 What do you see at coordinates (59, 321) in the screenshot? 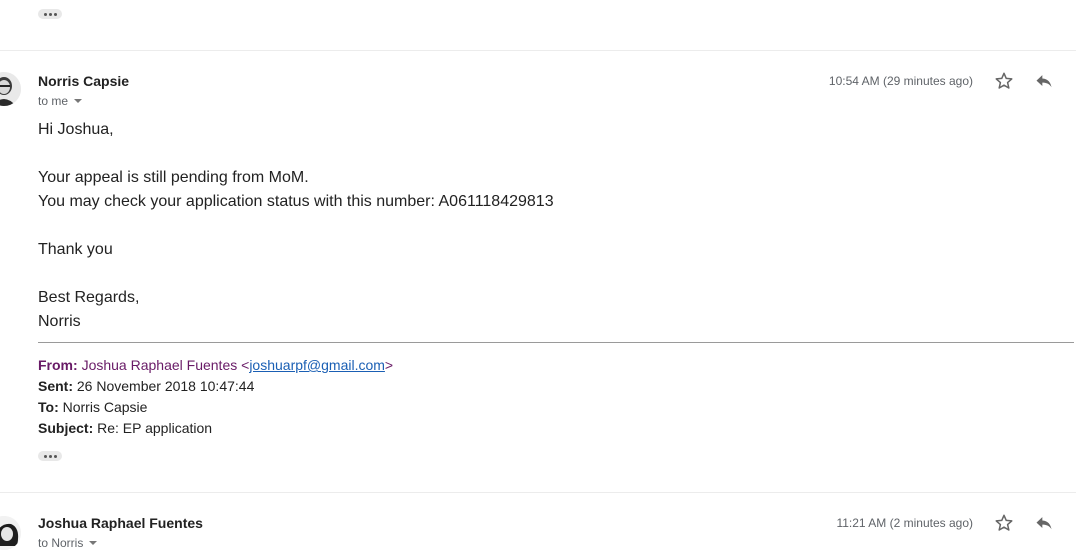
I see `message-signature: Norris` at bounding box center [59, 321].